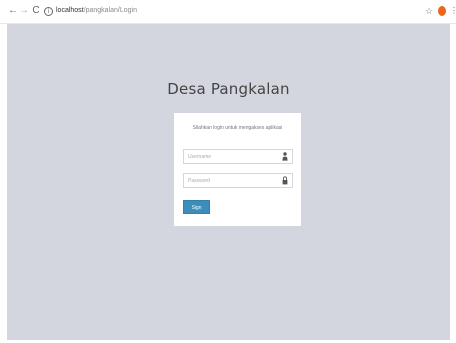 The height and width of the screenshot is (343, 456). Describe the element at coordinates (233, 156) in the screenshot. I see `username-input` at that location.